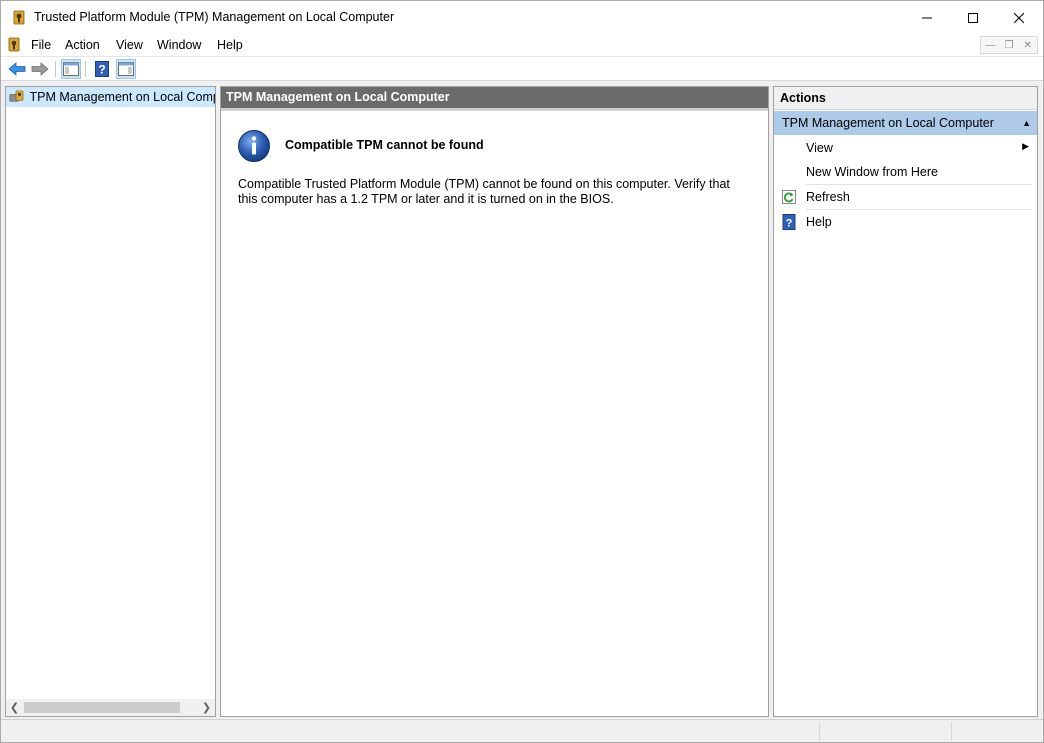 The height and width of the screenshot is (743, 1044). I want to click on action-label: Help, so click(819, 222).